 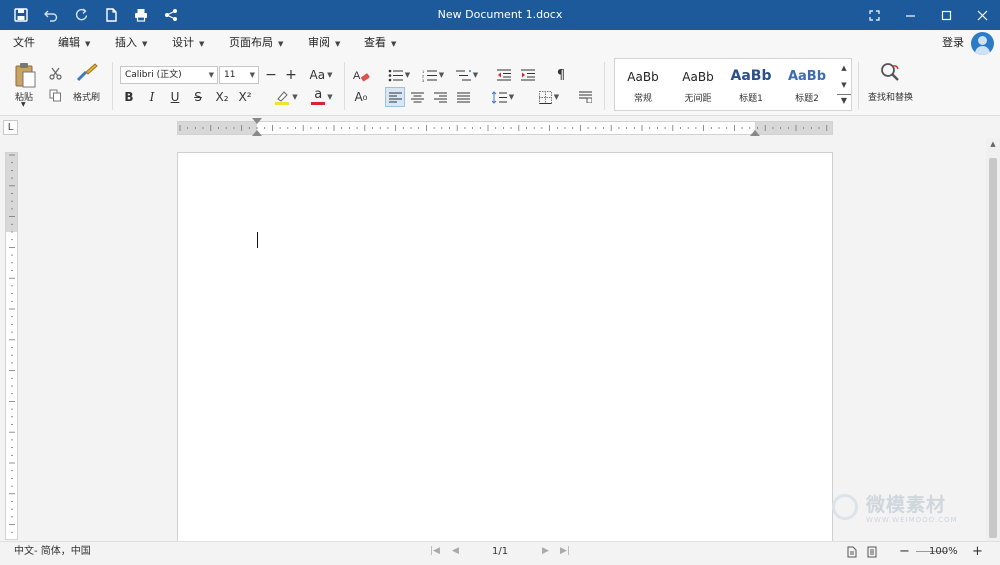 What do you see at coordinates (131, 43) in the screenshot?
I see `menu-insert: 插入 ▼` at bounding box center [131, 43].